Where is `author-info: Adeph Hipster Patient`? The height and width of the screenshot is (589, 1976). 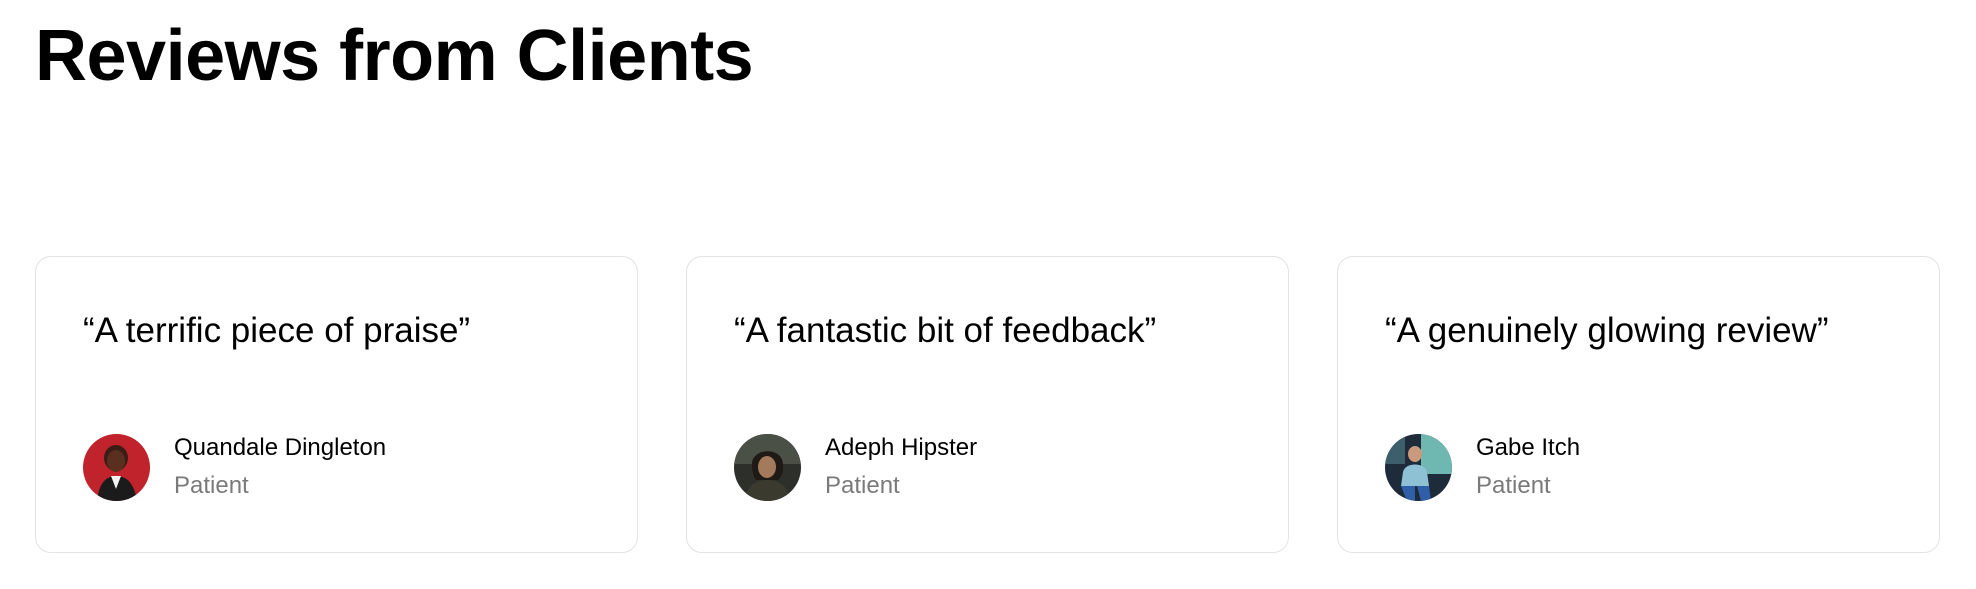
author-info: Adeph Hipster Patient is located at coordinates (901, 467).